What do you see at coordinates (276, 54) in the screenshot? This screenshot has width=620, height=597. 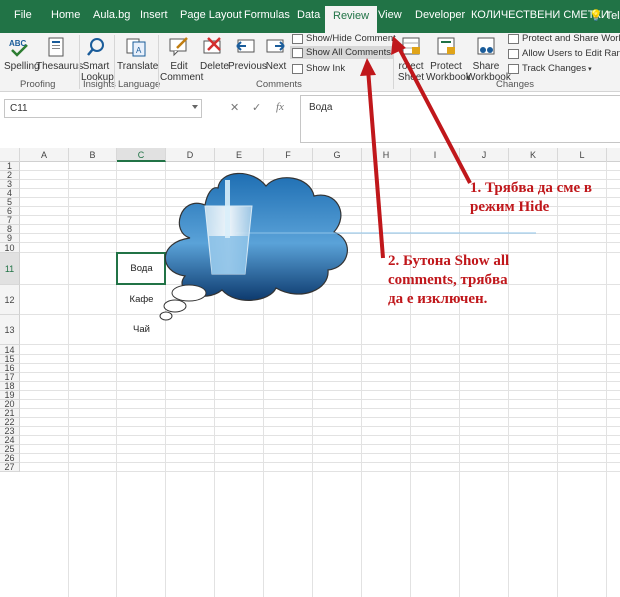 I see `next-comment-button: Next` at bounding box center [276, 54].